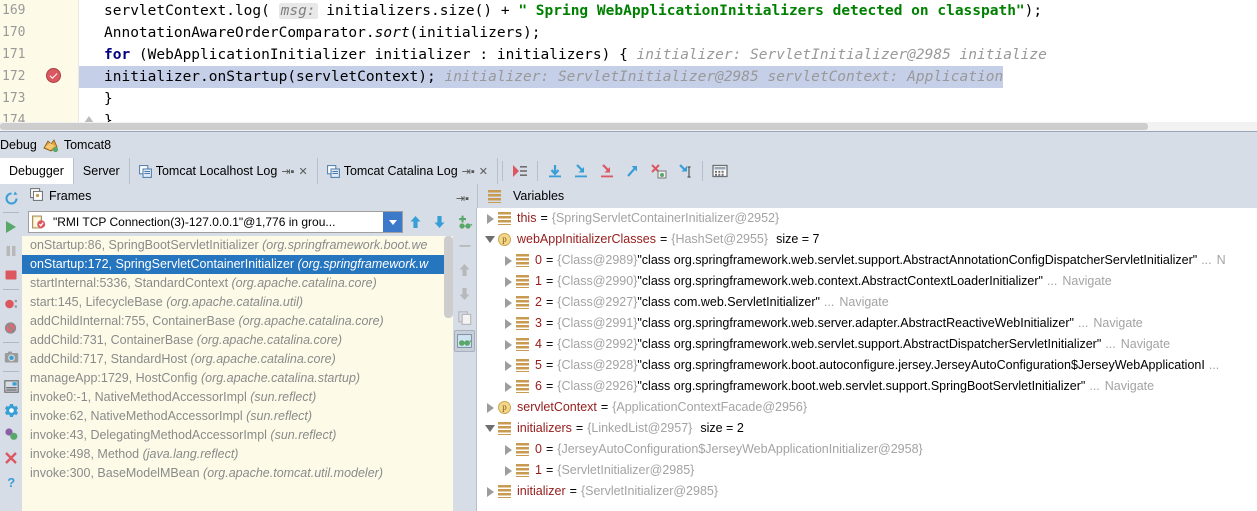  What do you see at coordinates (464, 270) in the screenshot?
I see `move-watch-up-icon` at bounding box center [464, 270].